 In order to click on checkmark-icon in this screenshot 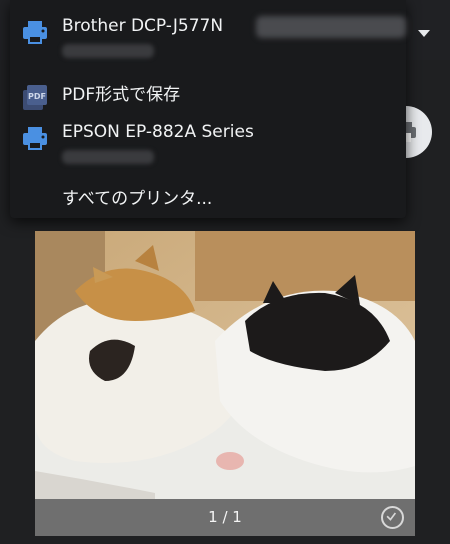, I will do `click(391, 516)`.